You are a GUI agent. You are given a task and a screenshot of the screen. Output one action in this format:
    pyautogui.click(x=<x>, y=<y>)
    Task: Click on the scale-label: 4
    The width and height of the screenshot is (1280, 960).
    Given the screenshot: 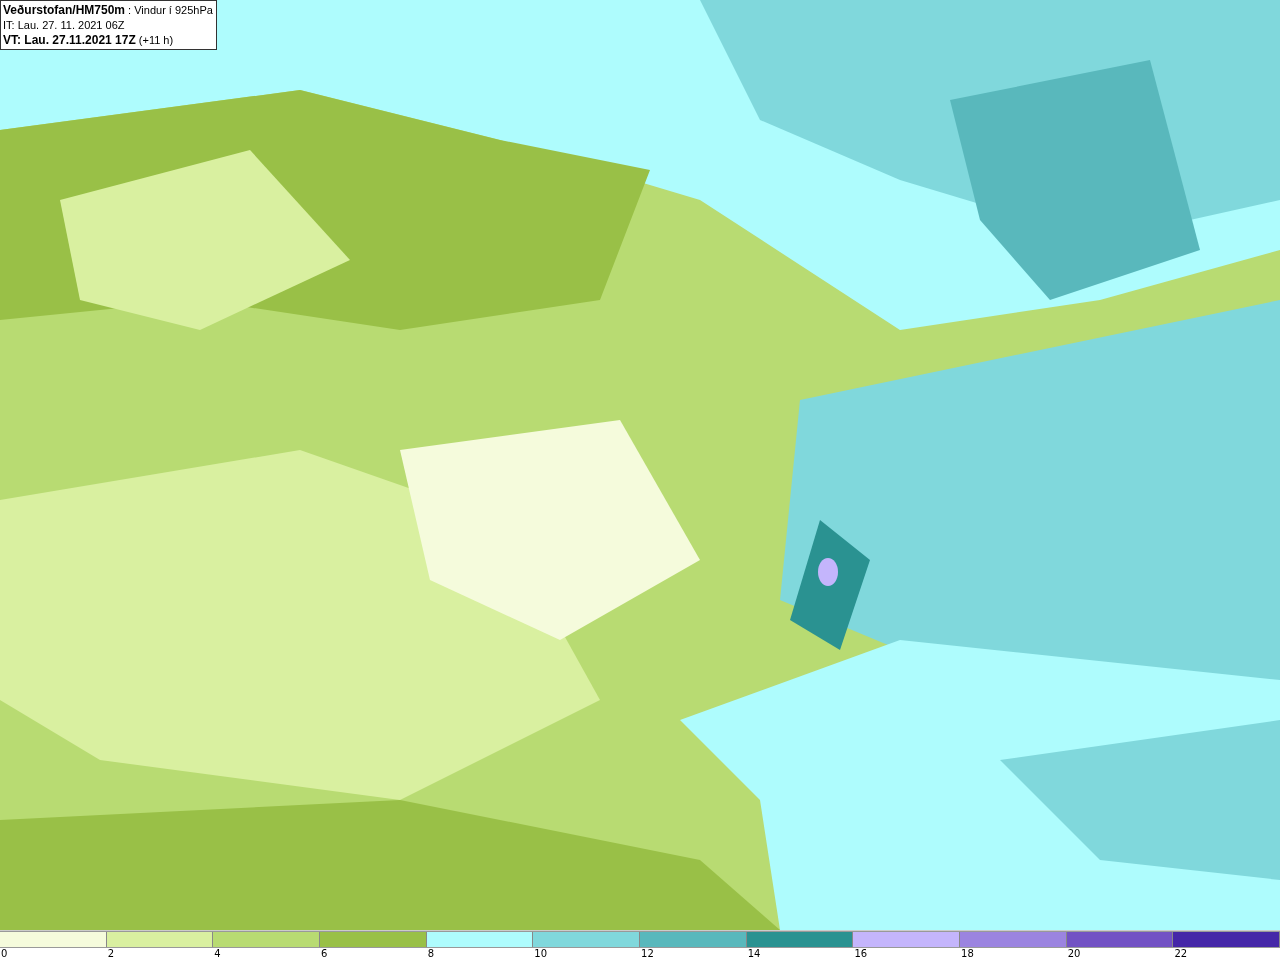 What is the action you would take?
    pyautogui.click(x=217, y=953)
    